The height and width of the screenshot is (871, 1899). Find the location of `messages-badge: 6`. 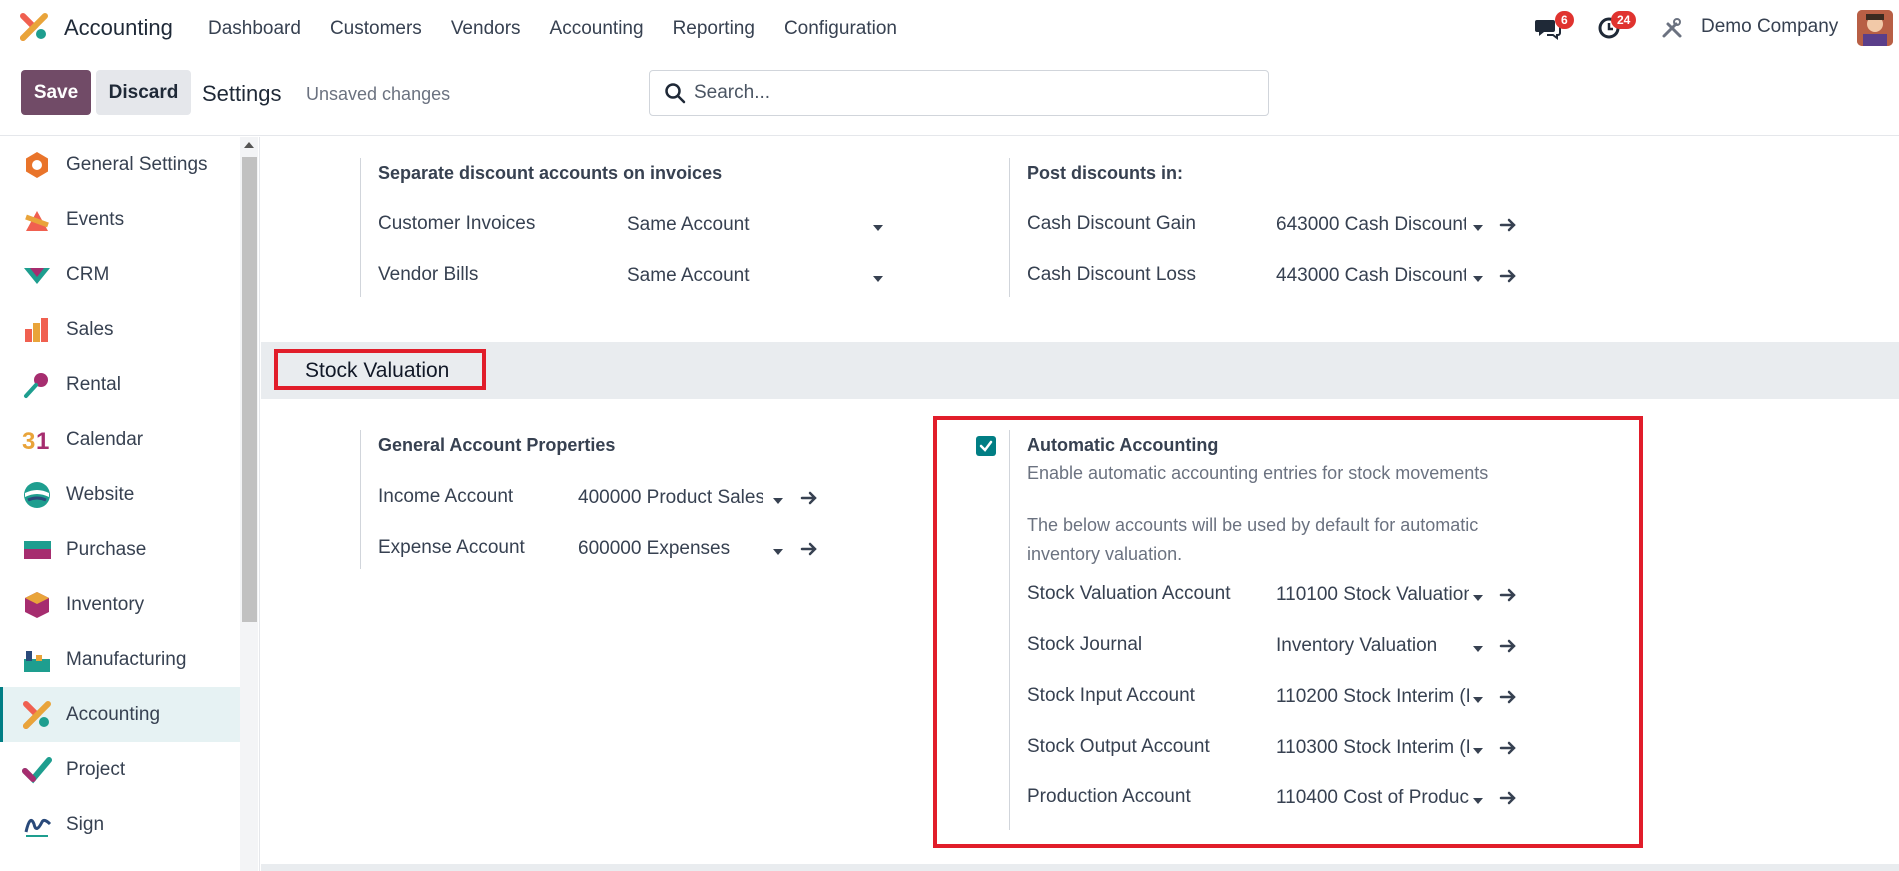

messages-badge: 6 is located at coordinates (1564, 20).